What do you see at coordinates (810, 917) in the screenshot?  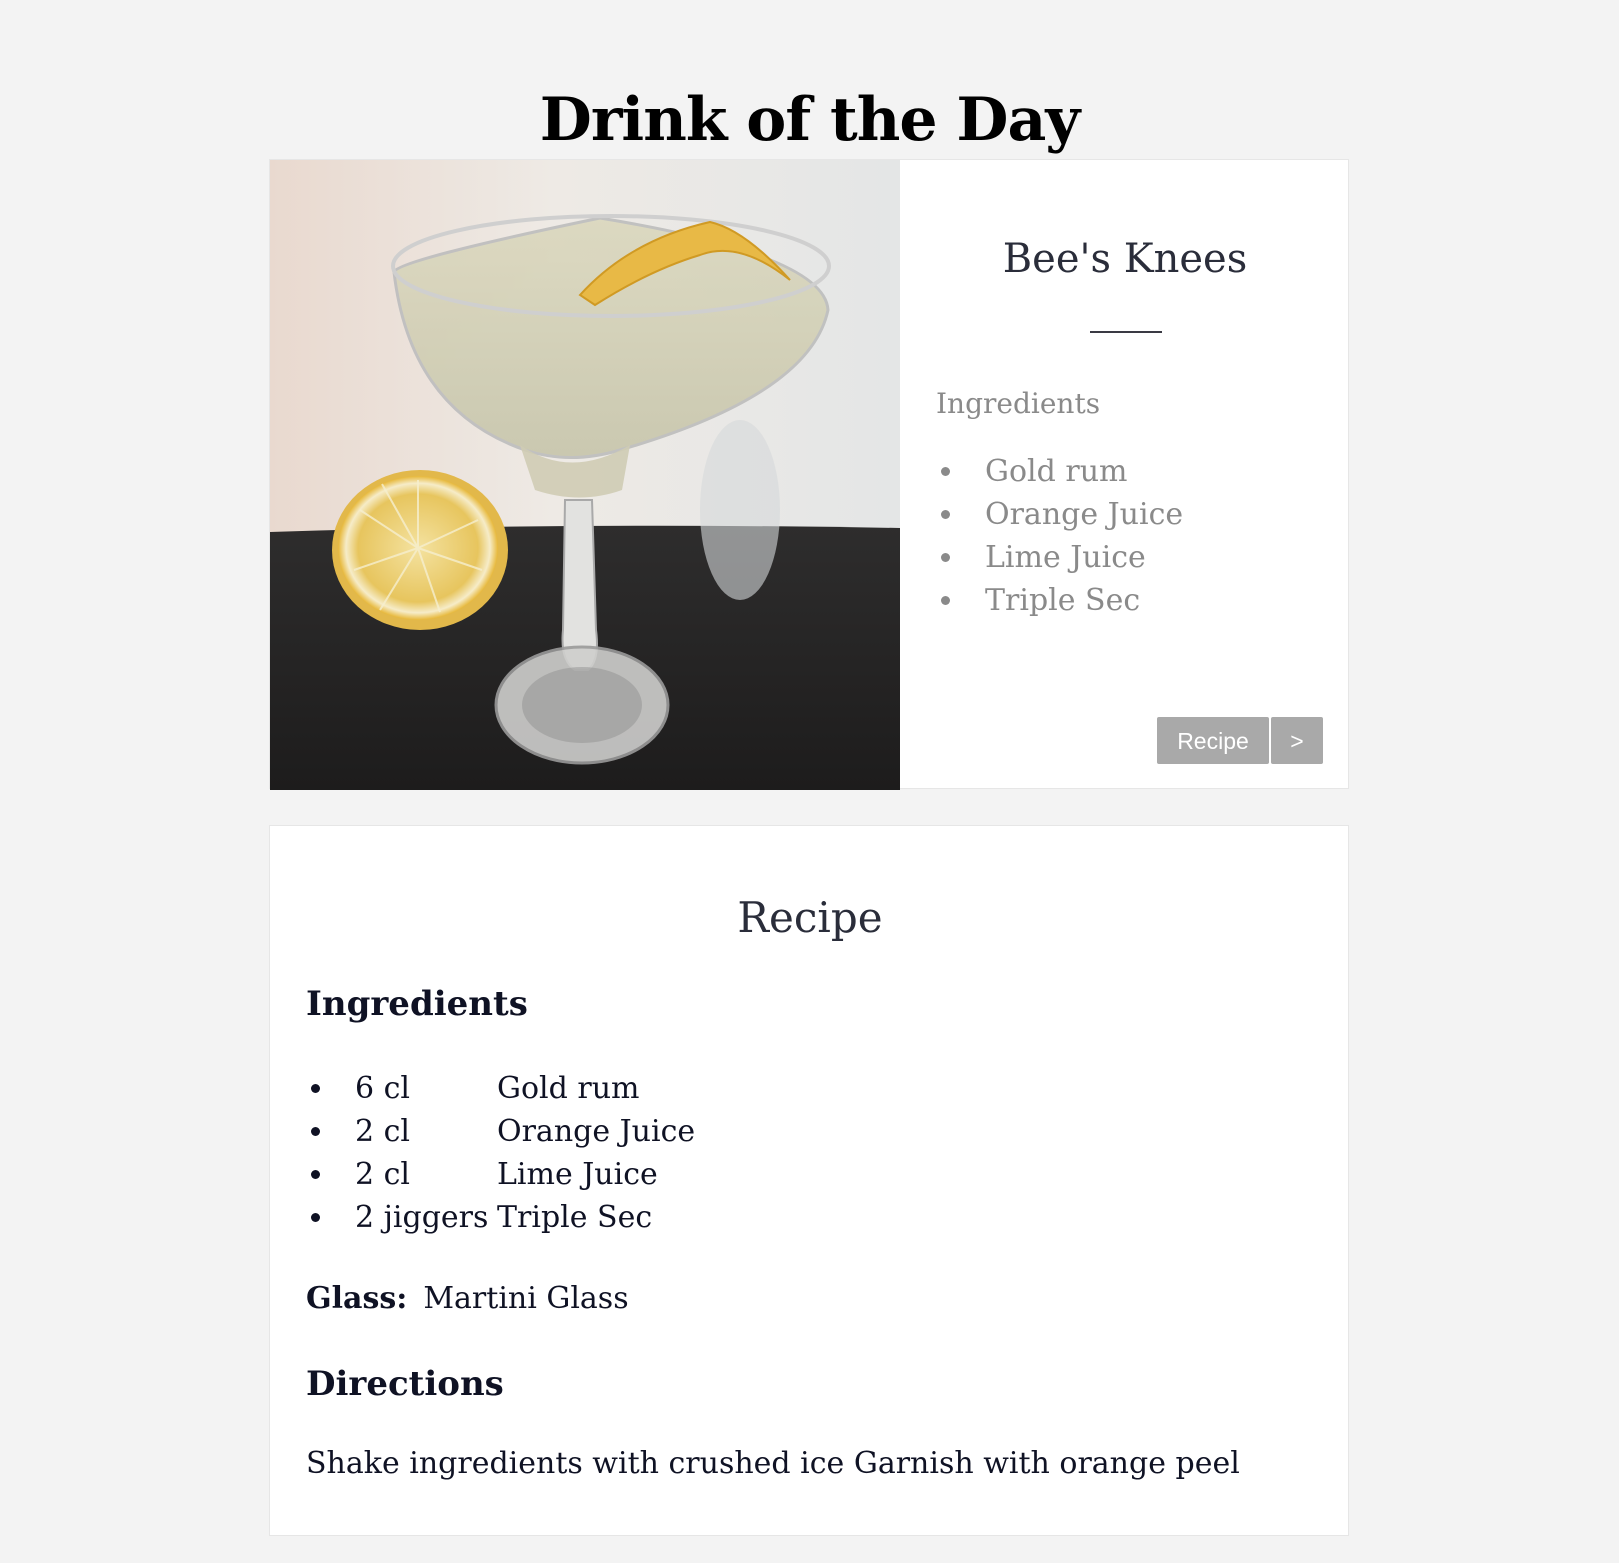 I see `recipe-title: Recipe` at bounding box center [810, 917].